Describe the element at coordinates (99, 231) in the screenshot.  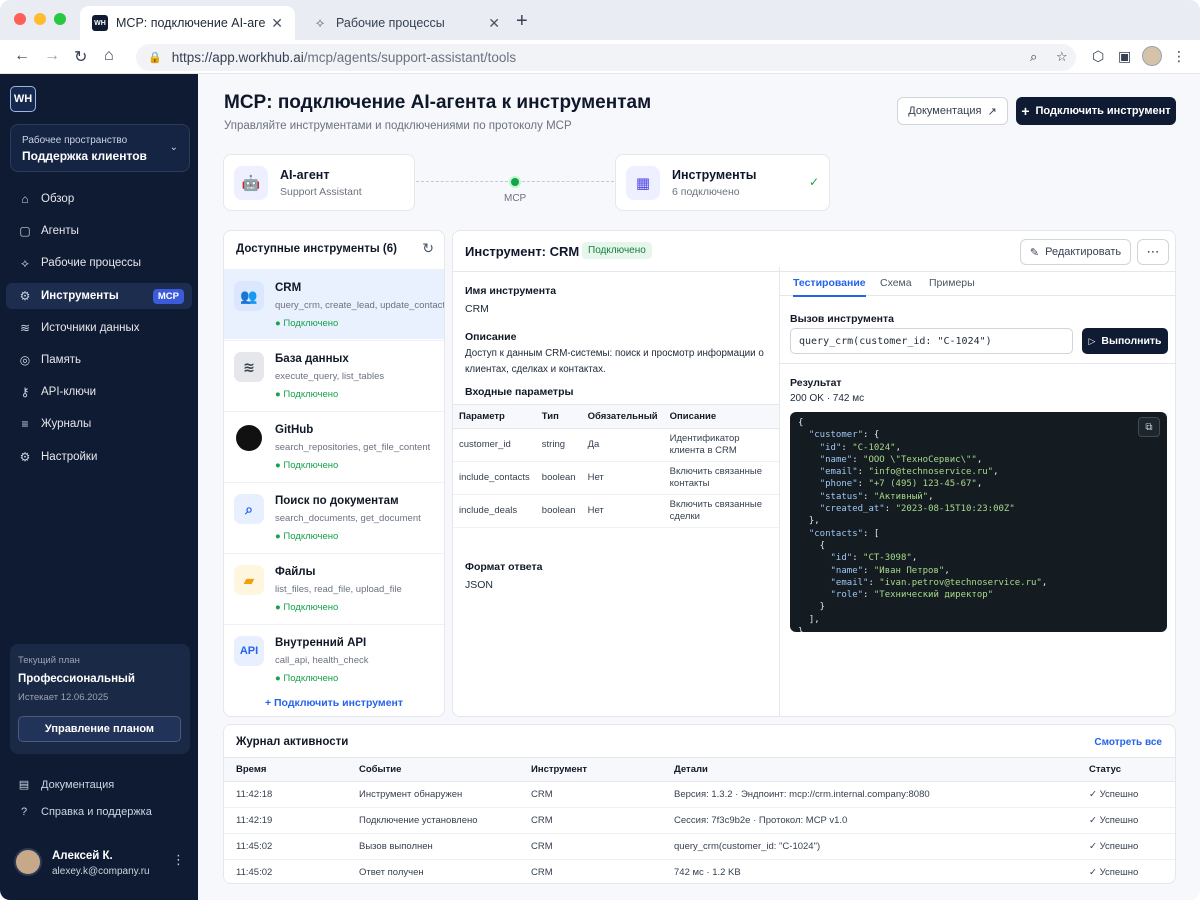
I see `sidebar-item-agents: ▢ Агенты` at that location.